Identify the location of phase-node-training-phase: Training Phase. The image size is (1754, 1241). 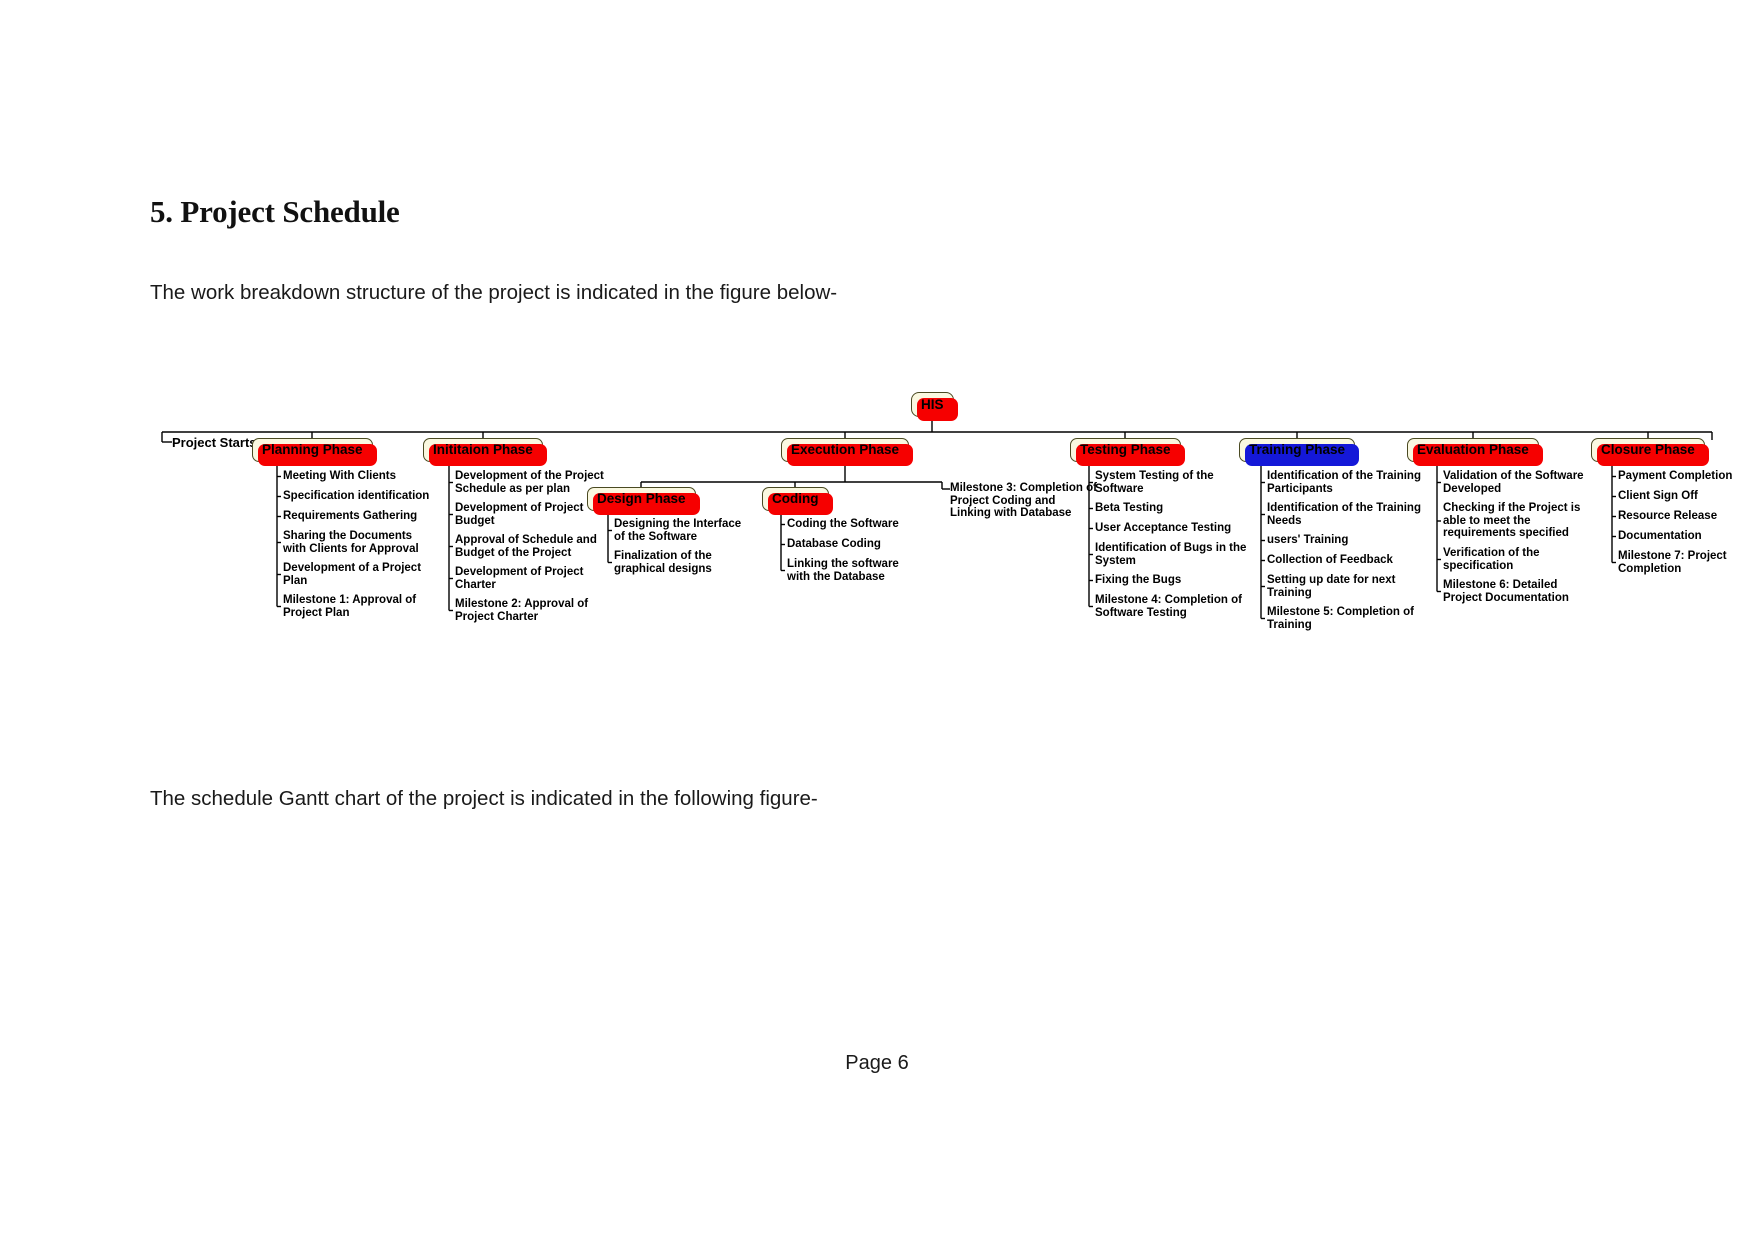
(1299, 452).